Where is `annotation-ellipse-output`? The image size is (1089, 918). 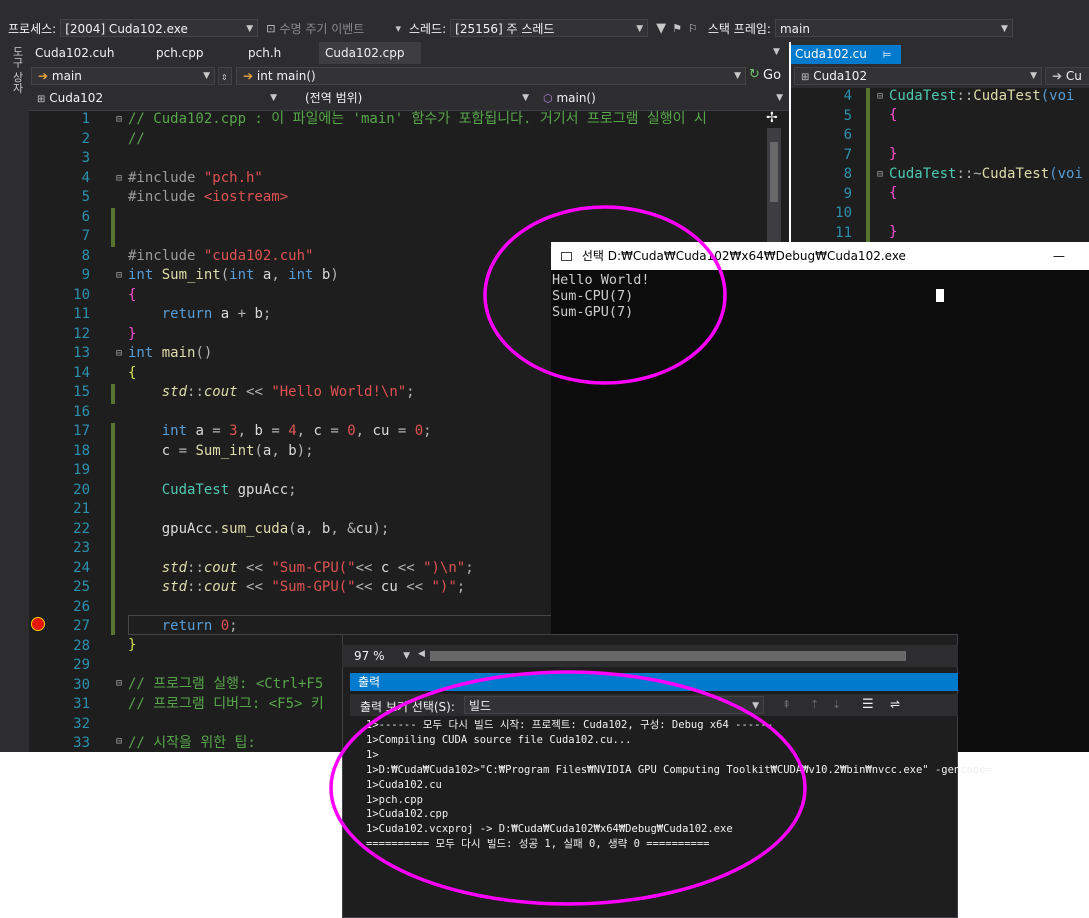
annotation-ellipse-output is located at coordinates (568, 788).